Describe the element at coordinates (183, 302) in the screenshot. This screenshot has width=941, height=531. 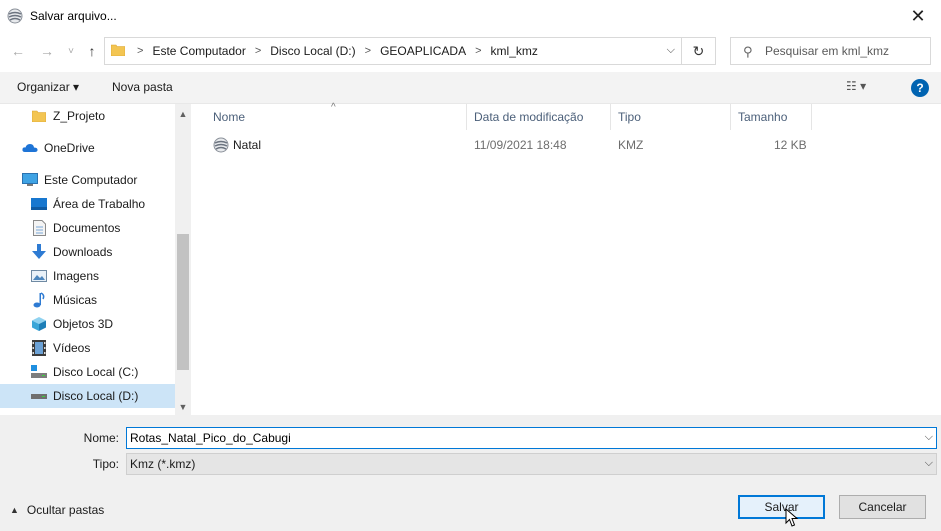
I see `scrollbar-thumb` at that location.